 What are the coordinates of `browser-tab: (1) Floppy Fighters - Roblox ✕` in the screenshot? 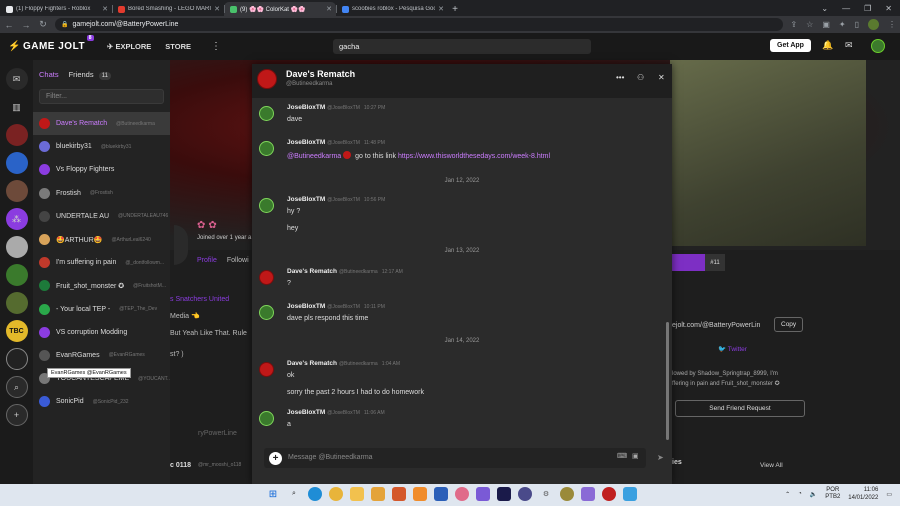 It's located at (56, 9).